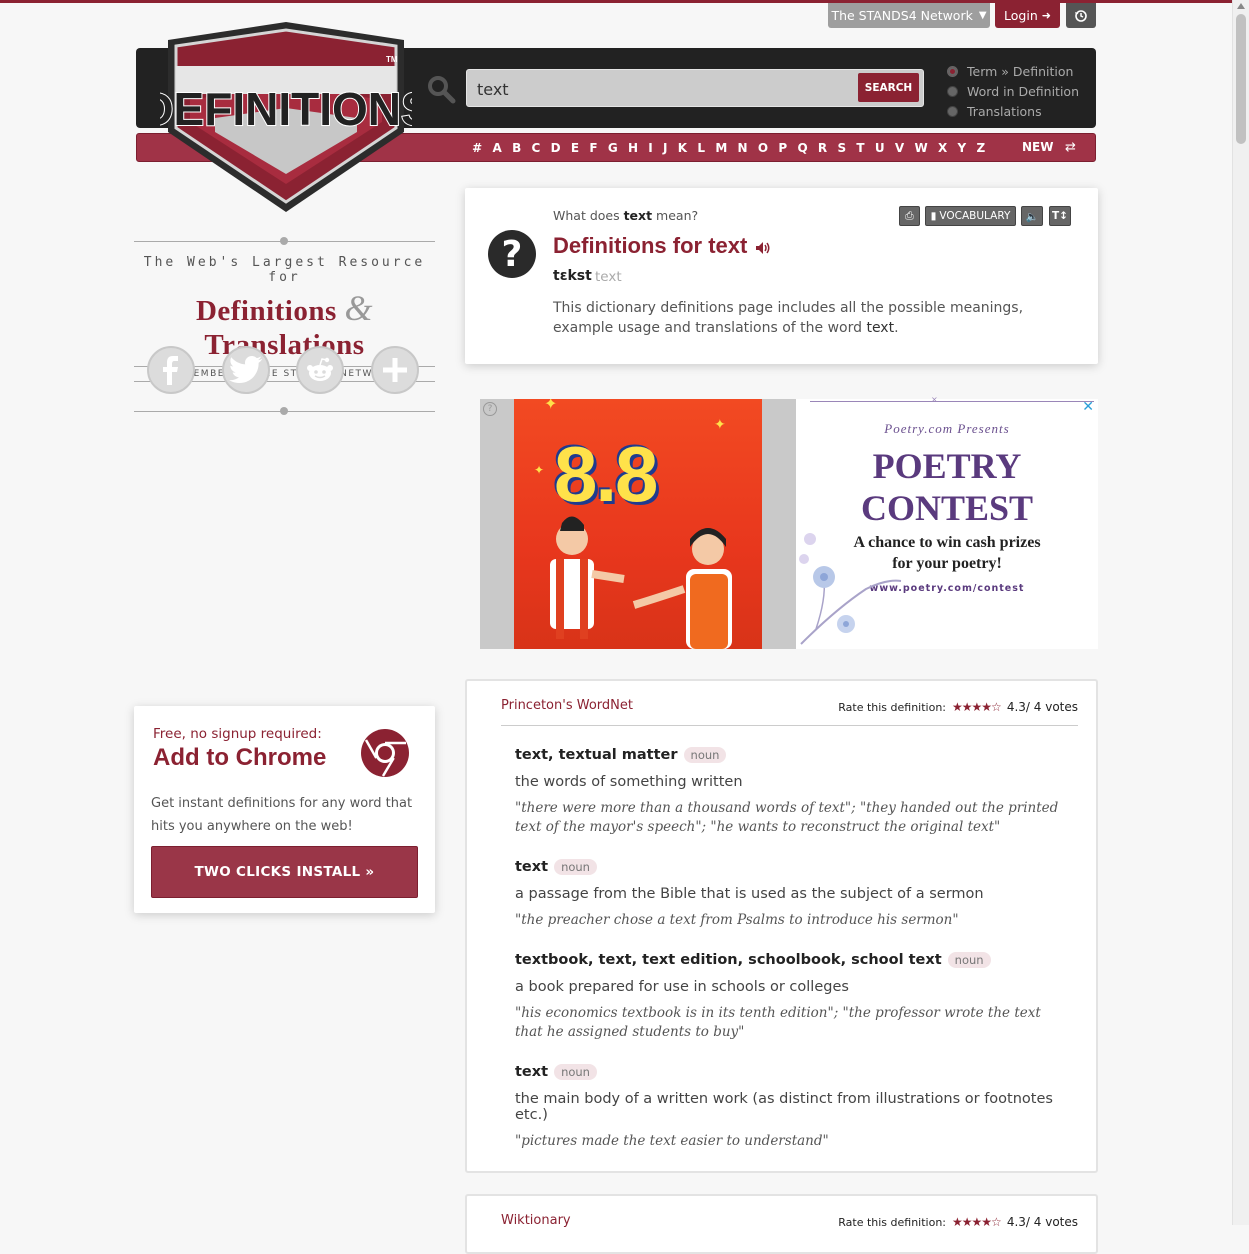 This screenshot has height=1254, width=1249. I want to click on new-link: NEW, so click(1037, 147).